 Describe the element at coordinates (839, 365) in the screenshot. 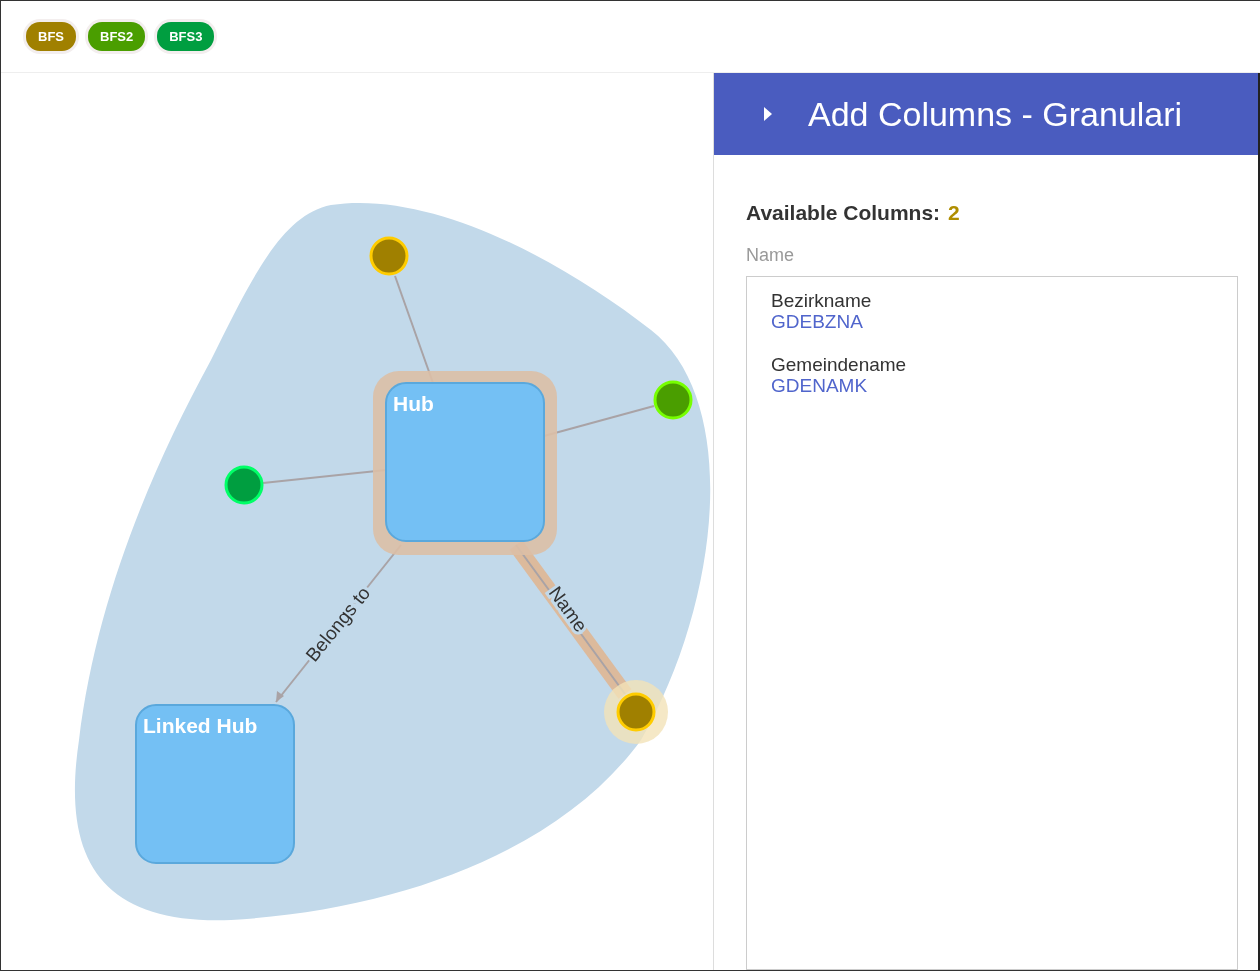

I see `column-name: Gemeindename` at that location.